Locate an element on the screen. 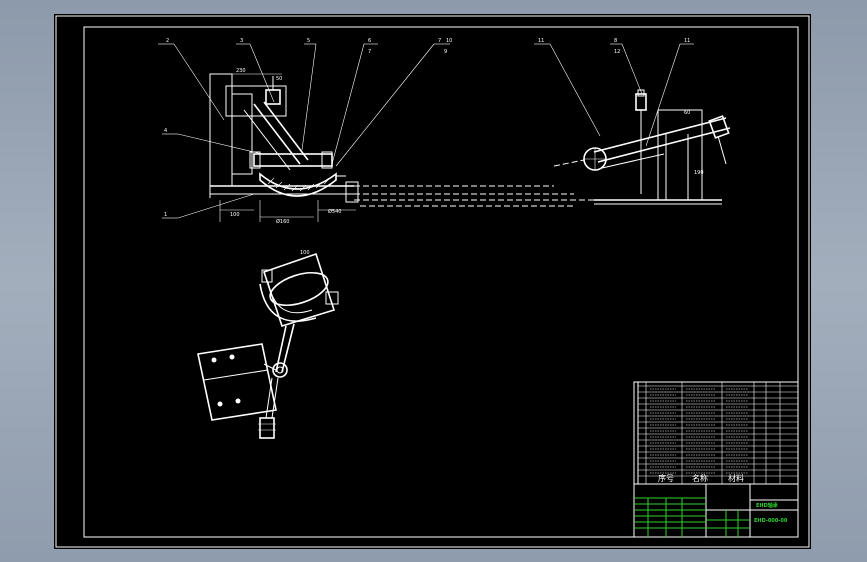 This screenshot has height=562, width=867. side-view: 11 8 11 12 60 190 is located at coordinates (632, 121).